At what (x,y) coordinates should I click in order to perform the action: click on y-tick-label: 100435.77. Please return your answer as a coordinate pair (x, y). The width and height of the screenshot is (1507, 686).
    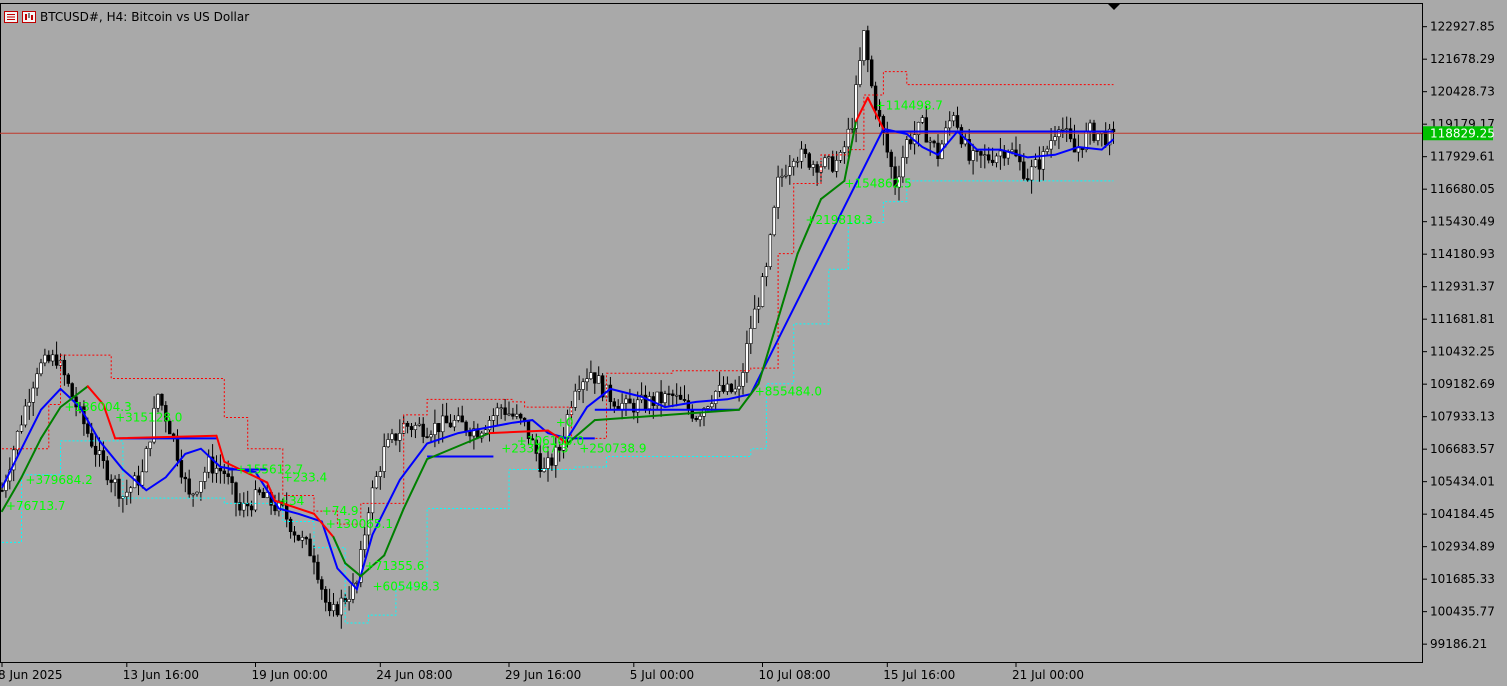
    Looking at the image, I should click on (1462, 612).